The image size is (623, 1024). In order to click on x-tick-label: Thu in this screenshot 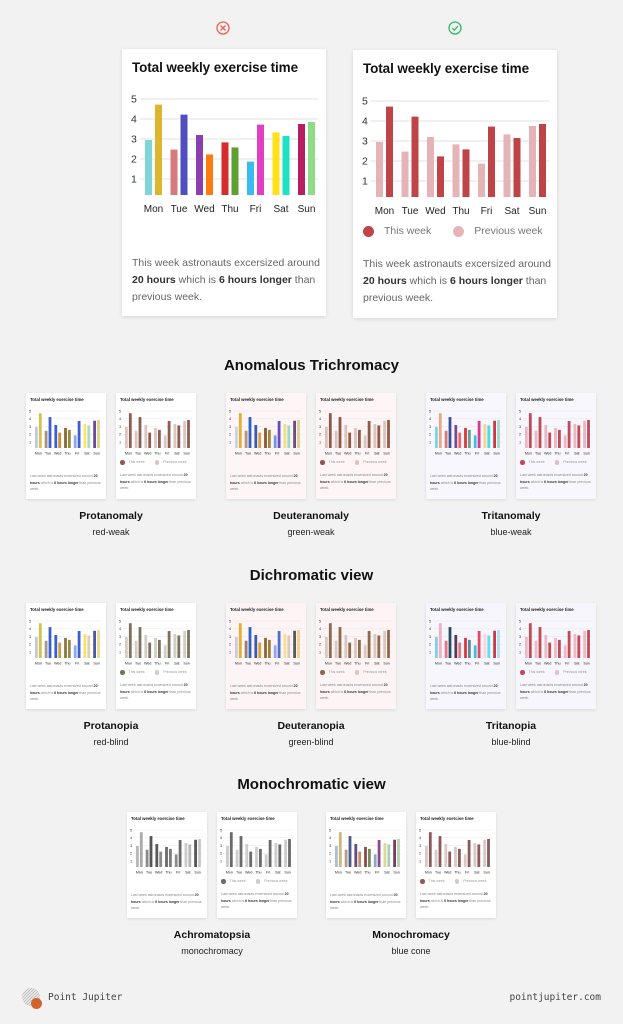, I will do `click(457, 873)`.